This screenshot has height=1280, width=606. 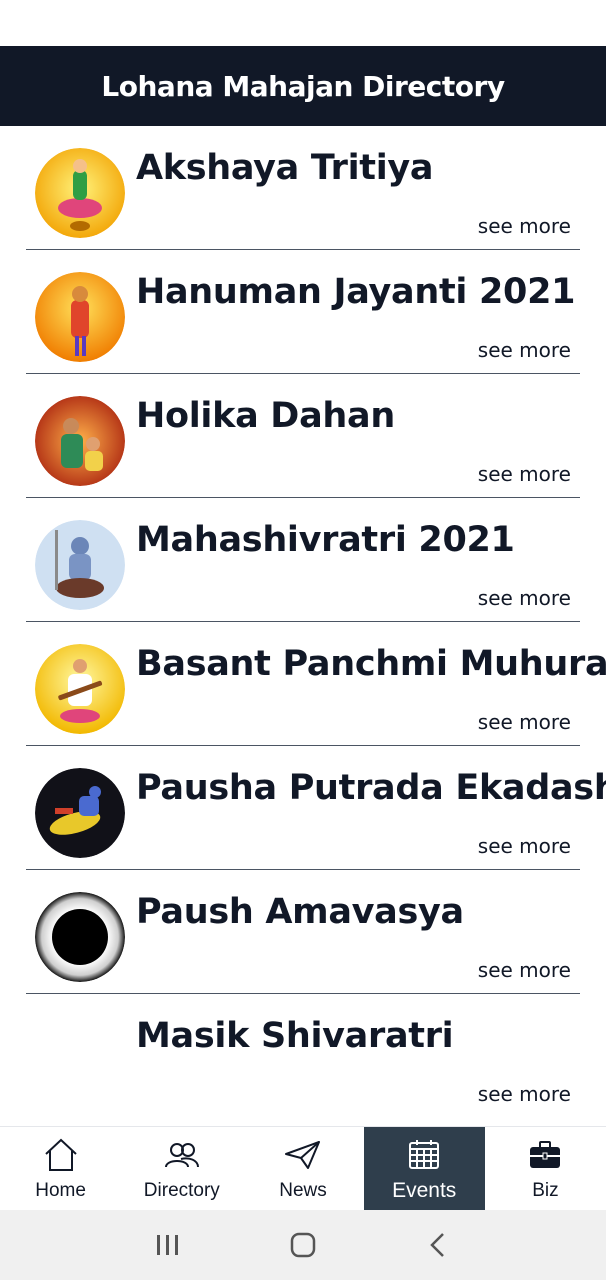 What do you see at coordinates (295, 1036) in the screenshot?
I see `event-title: Masik Shivaratri` at bounding box center [295, 1036].